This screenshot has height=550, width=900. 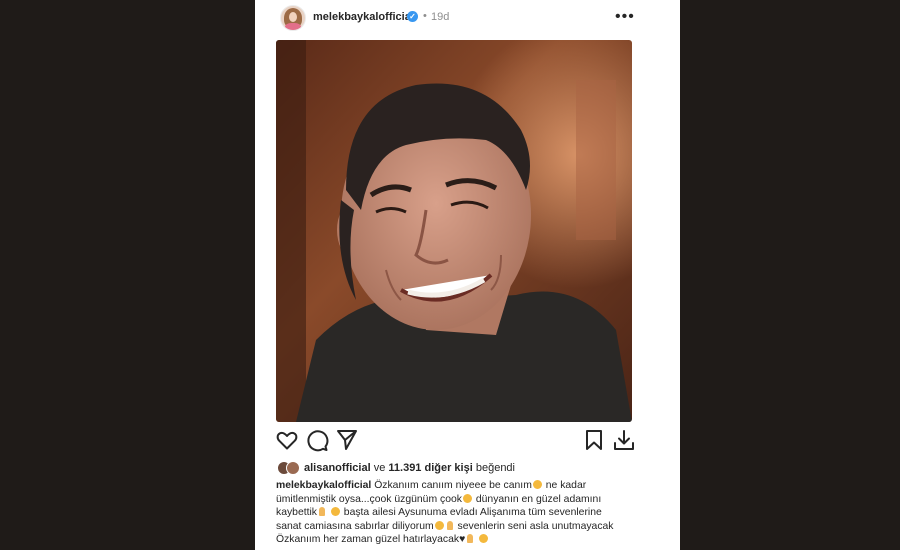 I want to click on caption-text: kaybettik, so click(x=297, y=512).